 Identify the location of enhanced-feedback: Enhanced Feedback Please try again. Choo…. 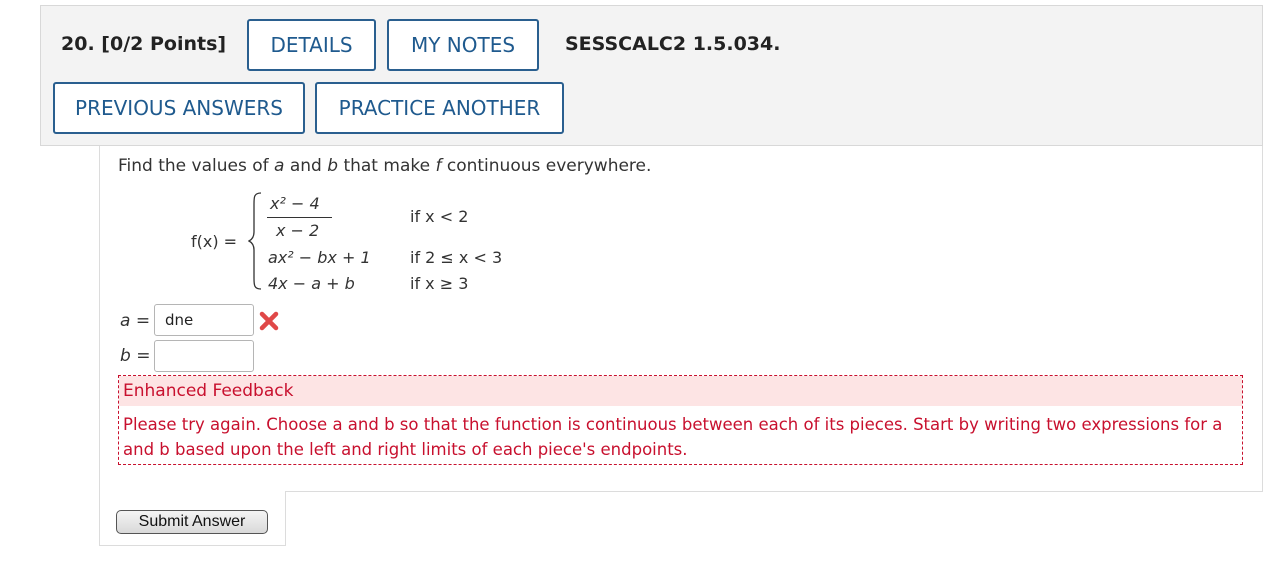
(680, 420).